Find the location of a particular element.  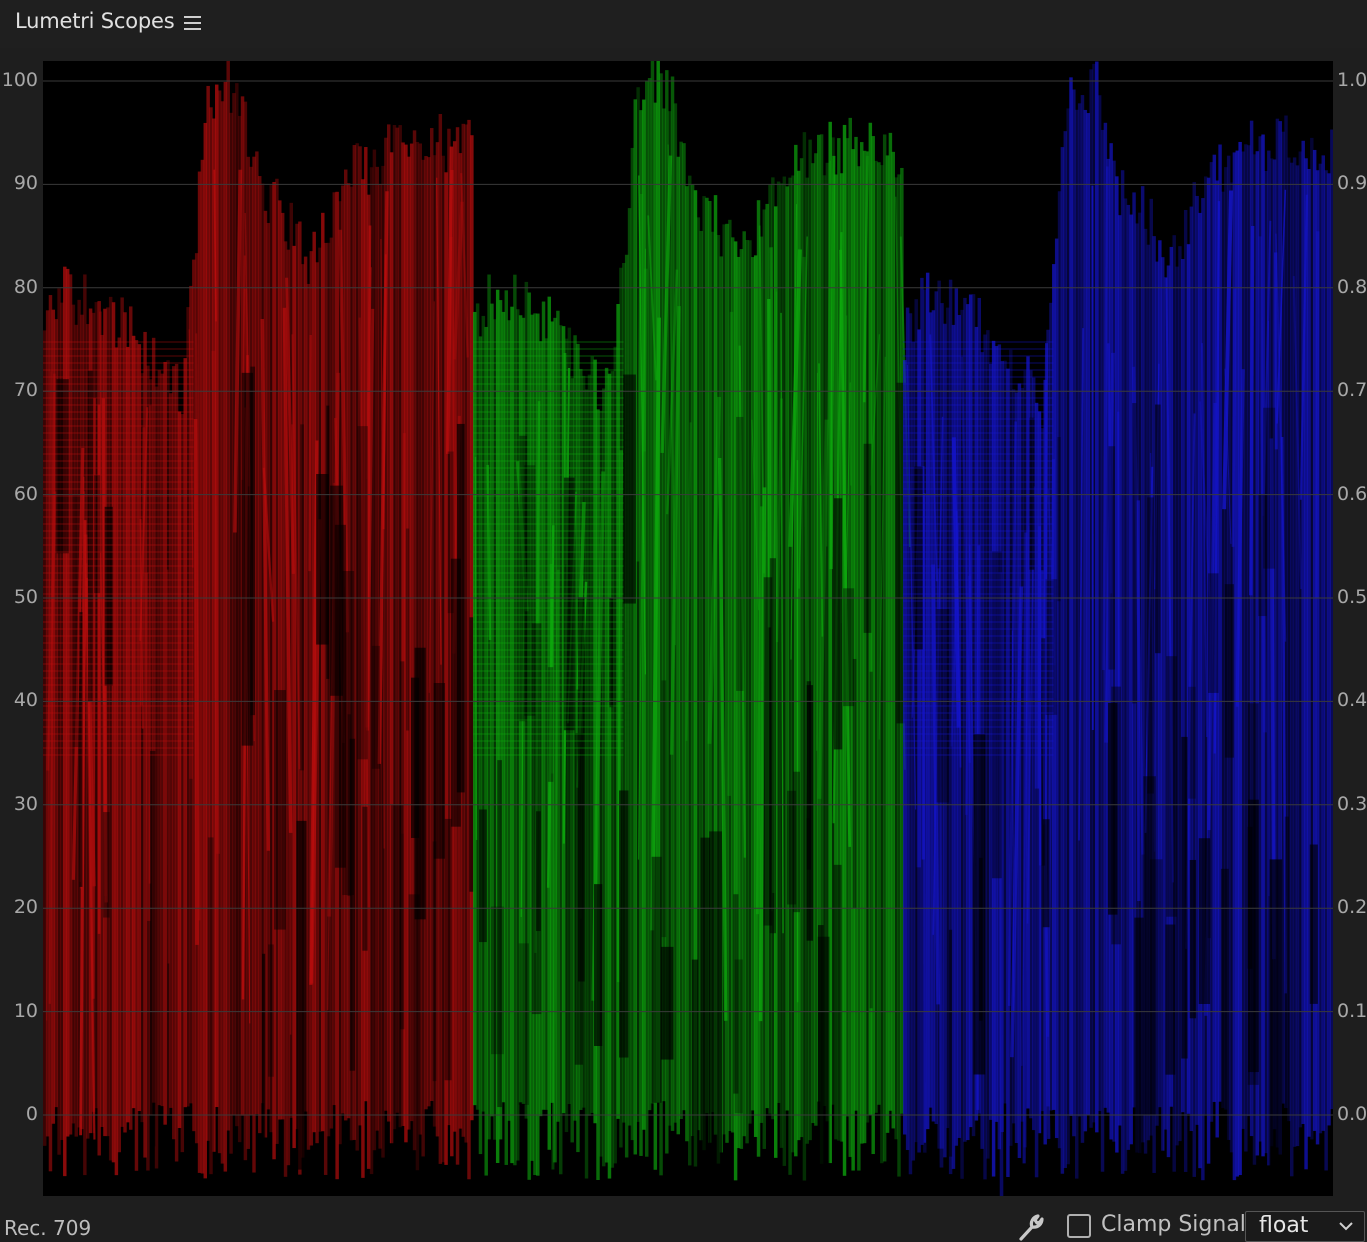

right-scale-tick: 1.0 is located at coordinates (1352, 80).